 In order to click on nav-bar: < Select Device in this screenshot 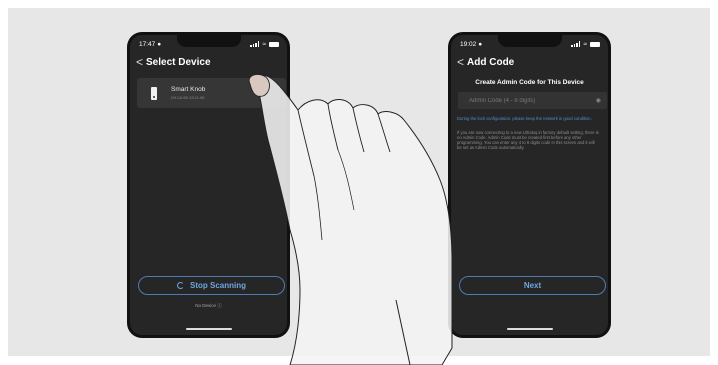, I will do `click(208, 62)`.